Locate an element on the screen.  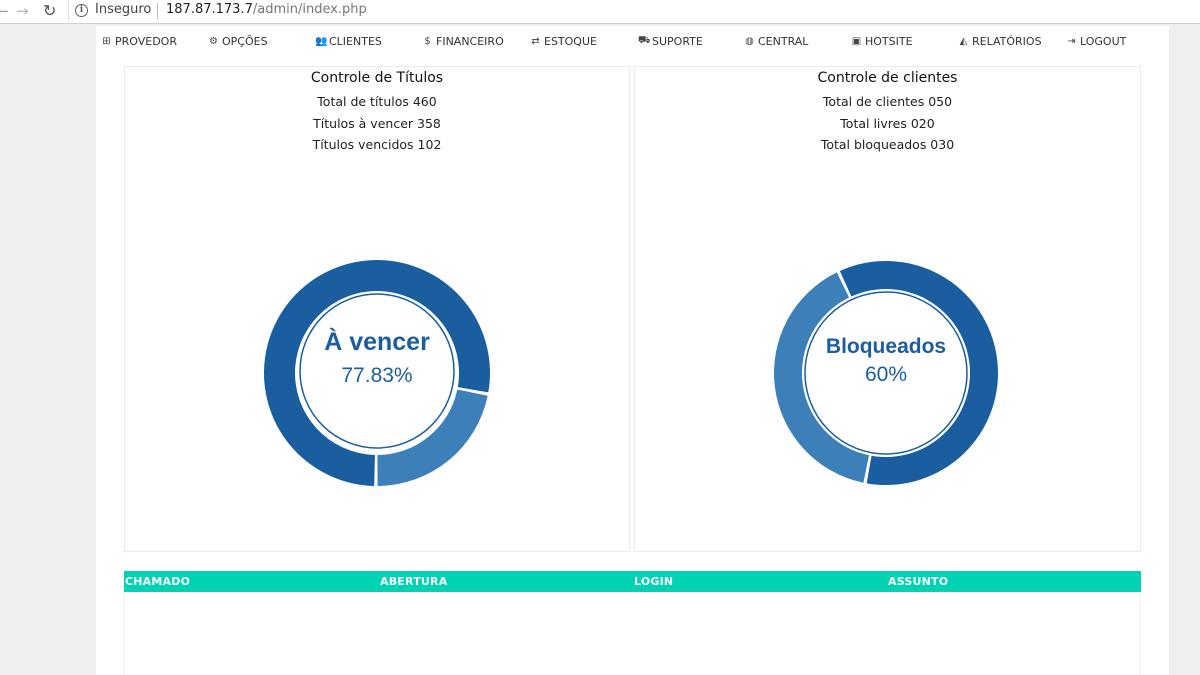
users-icon: 👥 is located at coordinates (321, 41).